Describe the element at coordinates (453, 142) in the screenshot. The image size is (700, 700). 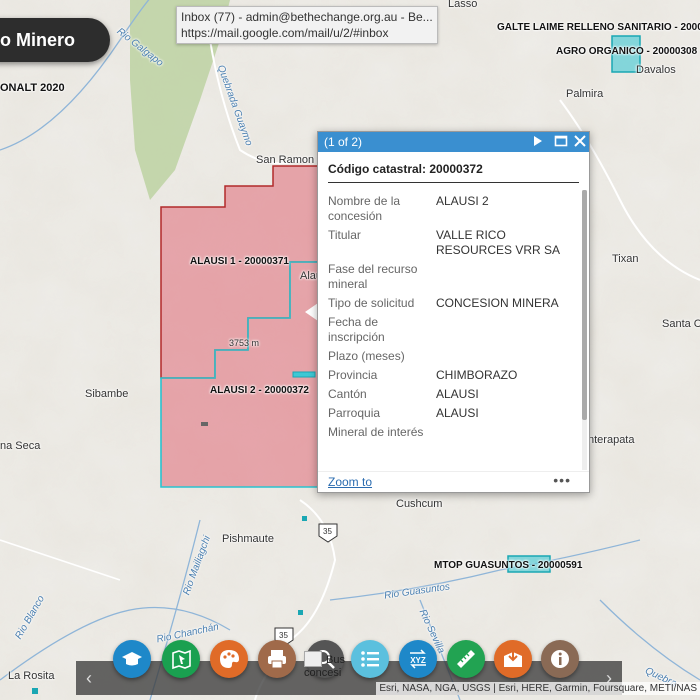
I see `popup-header: (1 of 2)` at that location.